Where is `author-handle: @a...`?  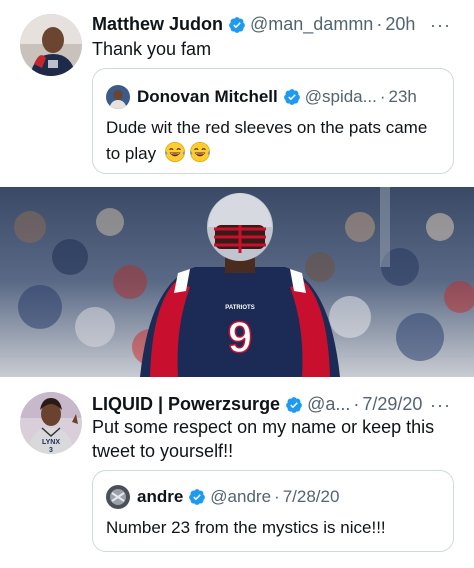
author-handle: @a... is located at coordinates (328, 404).